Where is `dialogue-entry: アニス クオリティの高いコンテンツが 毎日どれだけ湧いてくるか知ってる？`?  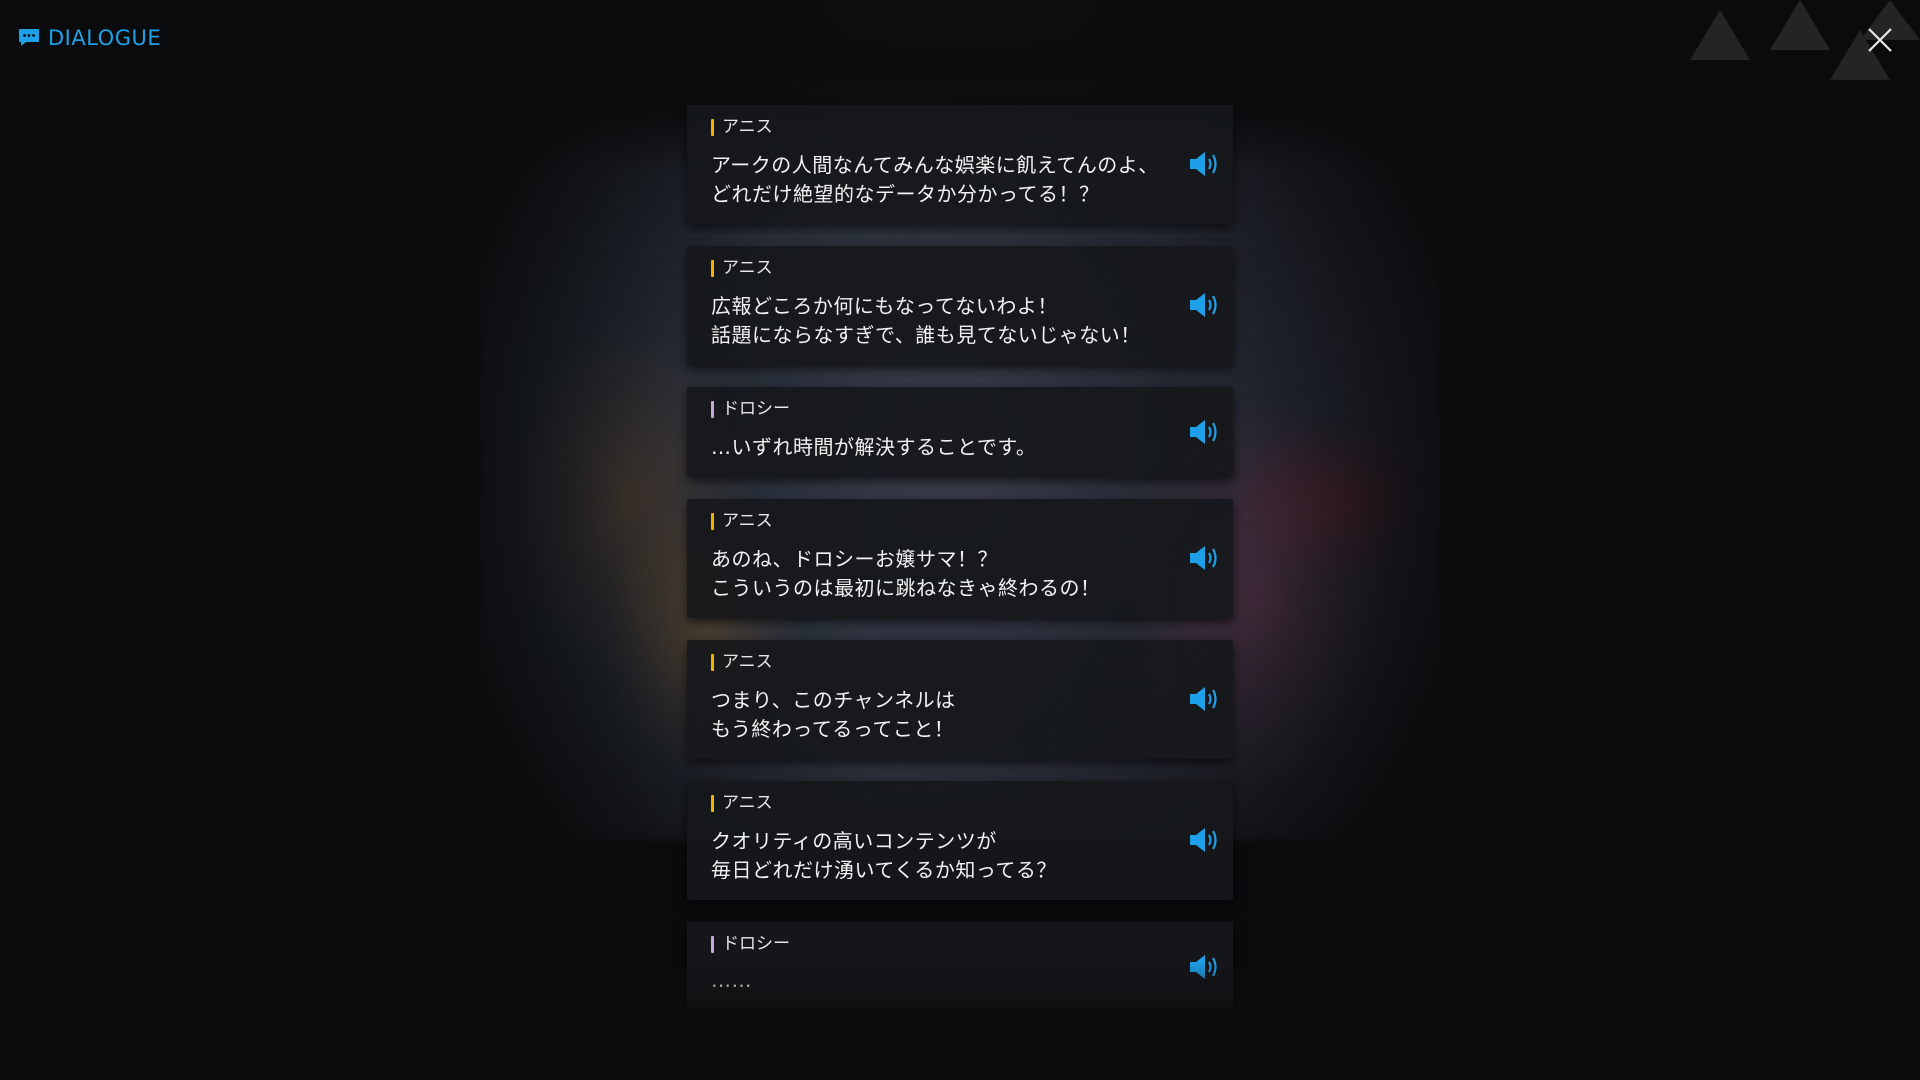
dialogue-entry: アニス クオリティの高いコンテンツが 毎日どれだけ湧いてくるか知ってる？ is located at coordinates (960, 840).